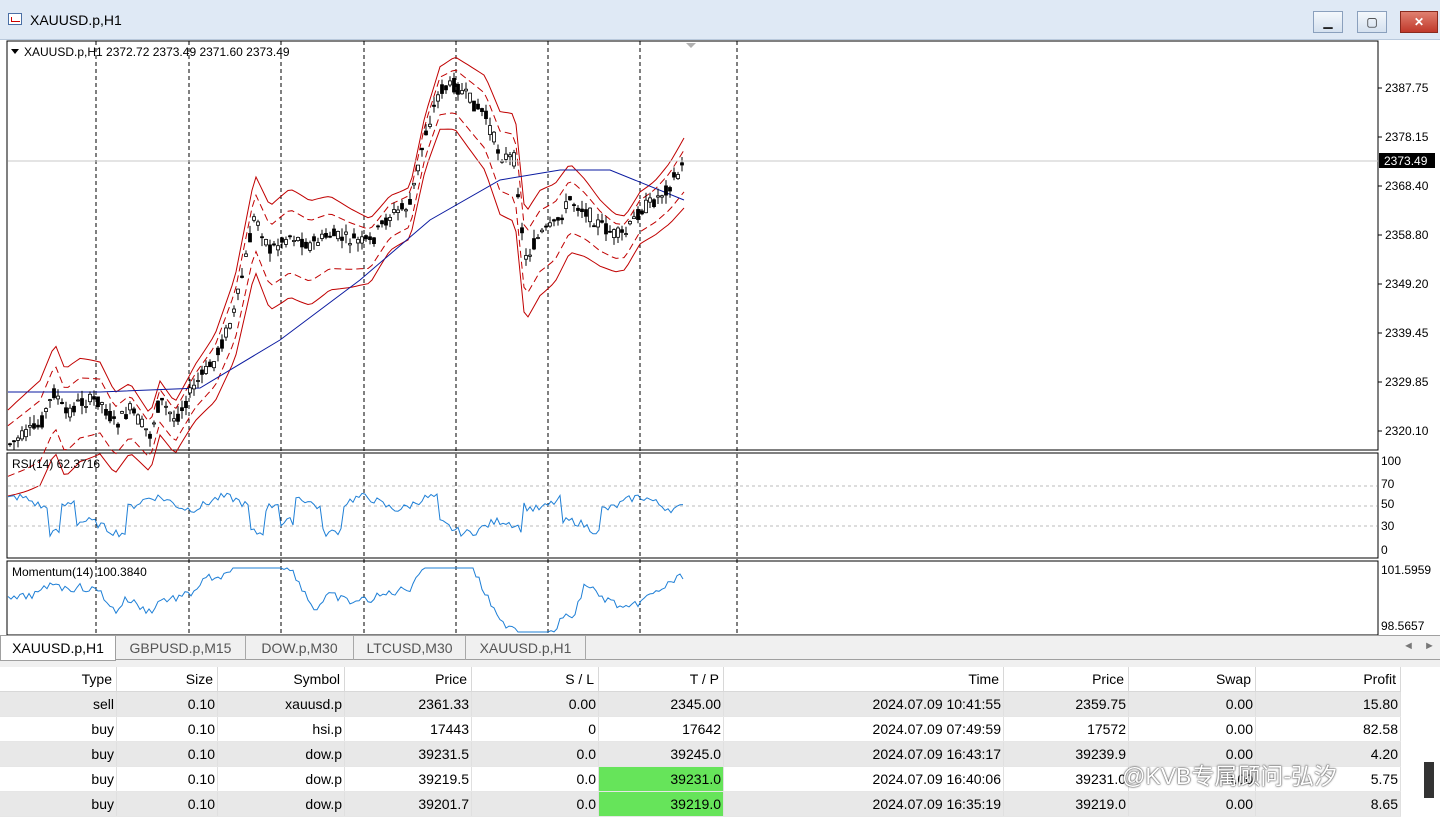 The width and height of the screenshot is (1440, 824). What do you see at coordinates (281, 804) in the screenshot?
I see `order-symbol: dow.p` at bounding box center [281, 804].